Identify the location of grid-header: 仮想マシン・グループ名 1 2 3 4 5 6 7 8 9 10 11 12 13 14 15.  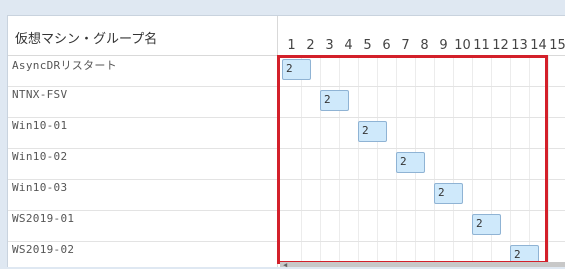
(286, 36).